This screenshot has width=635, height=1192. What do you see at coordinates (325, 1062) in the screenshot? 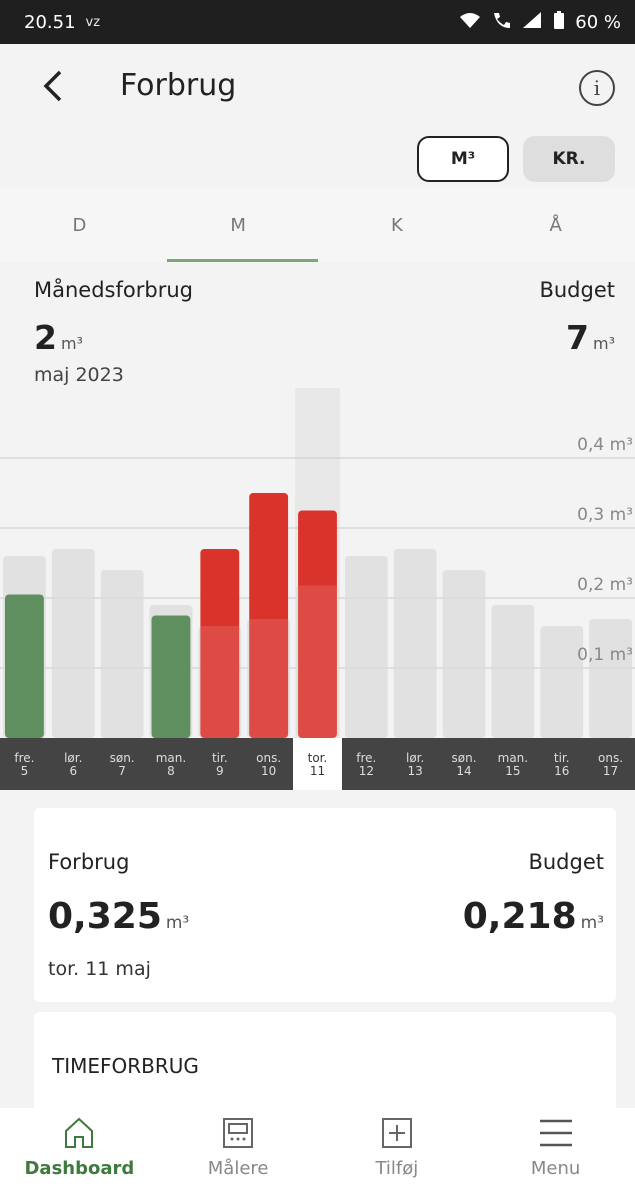
I see `hourly-card: TIMEFORBRUG` at bounding box center [325, 1062].